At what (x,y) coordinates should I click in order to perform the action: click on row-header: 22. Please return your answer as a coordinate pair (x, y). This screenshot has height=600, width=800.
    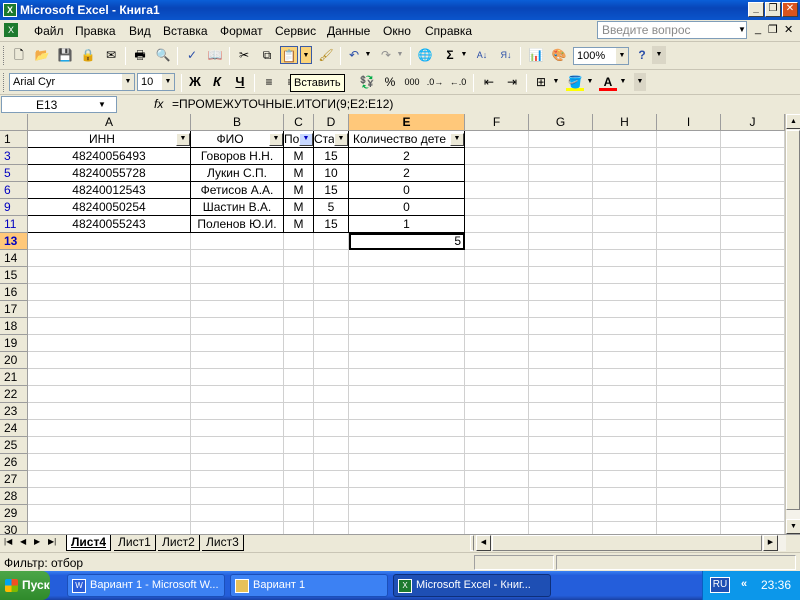
    Looking at the image, I should click on (14, 394).